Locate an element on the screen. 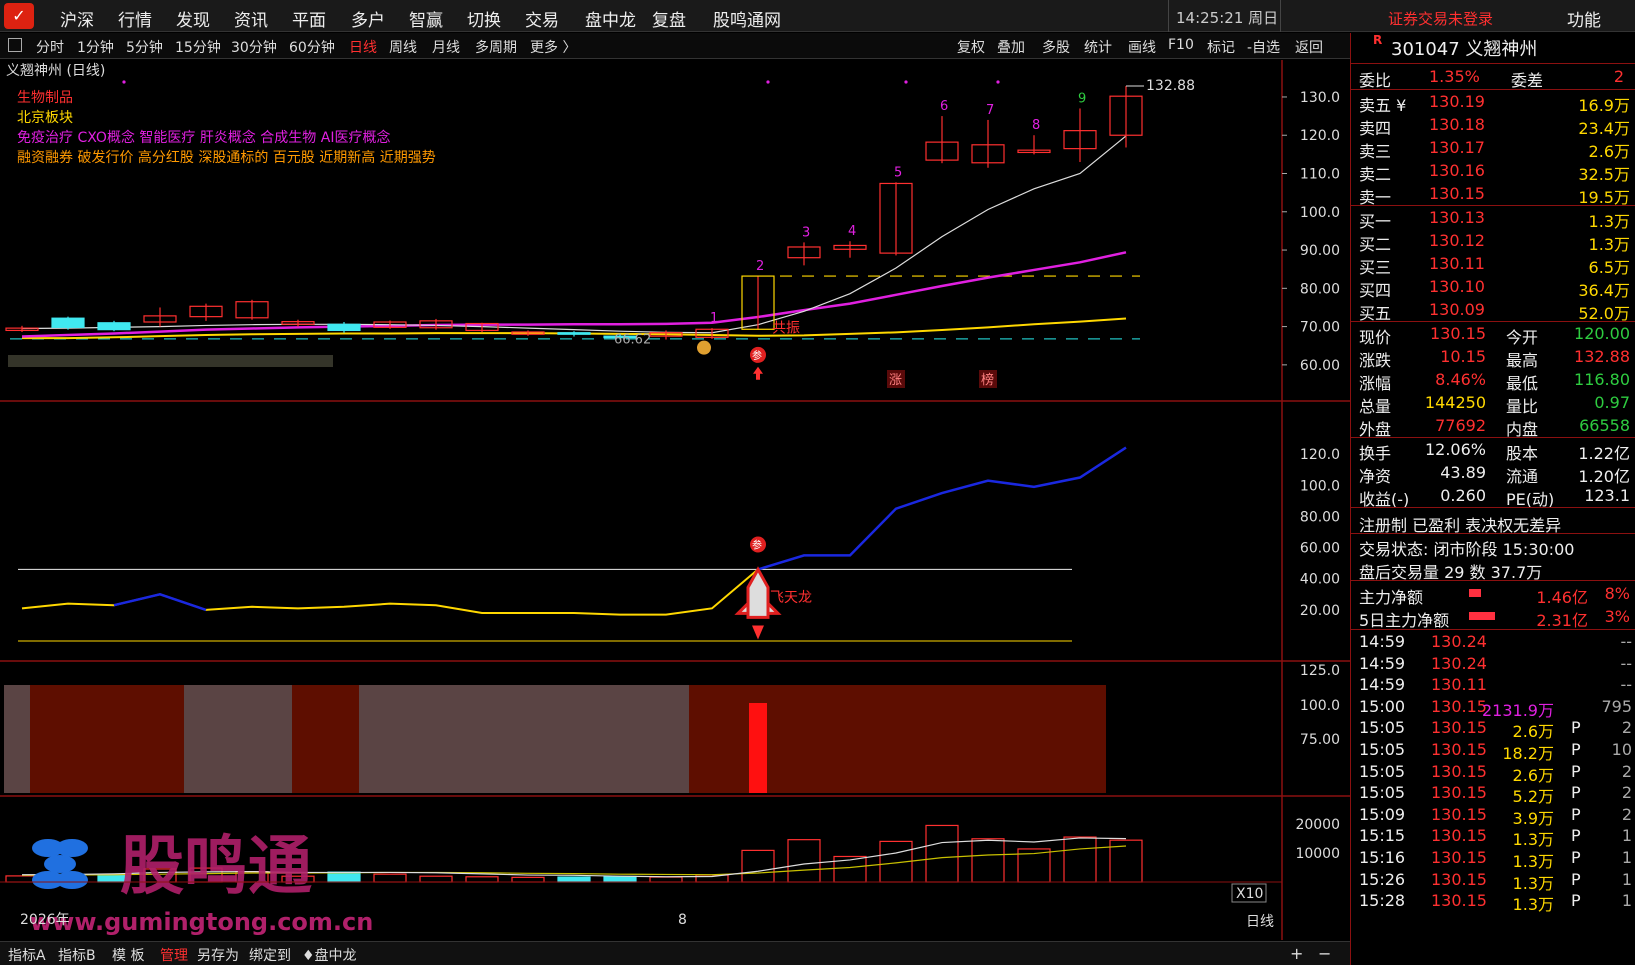 Image resolution: width=1635 pixels, height=965 pixels. quote-row: 卖五 ¥130.19 16.9万 is located at coordinates (1493, 102).